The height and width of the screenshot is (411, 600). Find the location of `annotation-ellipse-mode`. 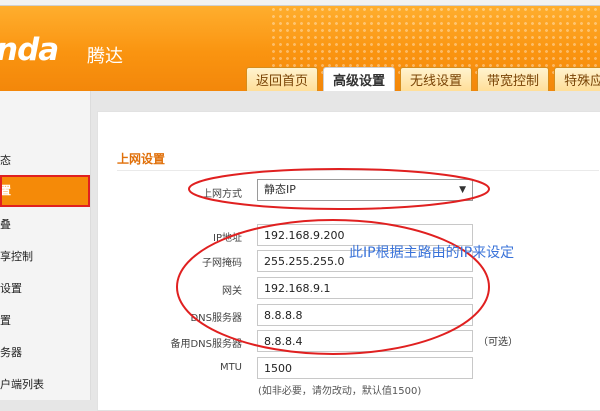

annotation-ellipse-mode is located at coordinates (339, 189).